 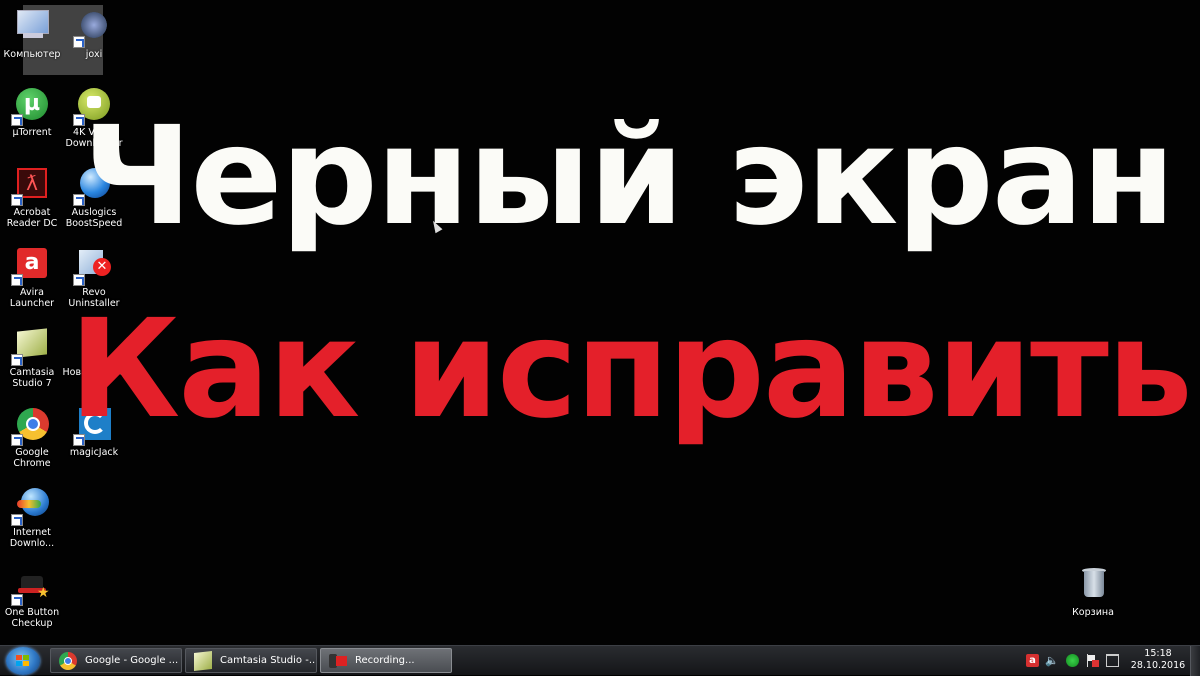 What do you see at coordinates (93, 28) in the screenshot?
I see `joxi-icon` at bounding box center [93, 28].